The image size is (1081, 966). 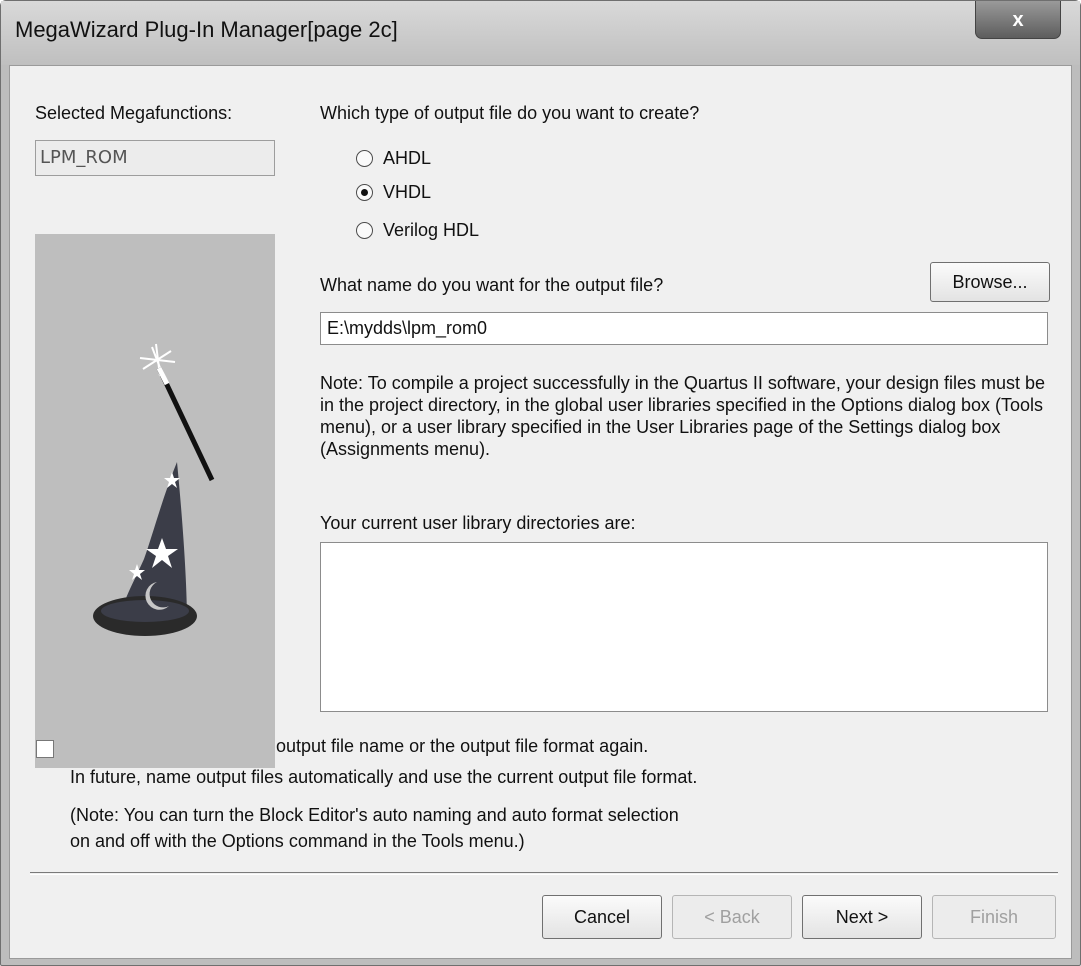 I want to click on wizard-hat-icon, so click(x=154, y=489).